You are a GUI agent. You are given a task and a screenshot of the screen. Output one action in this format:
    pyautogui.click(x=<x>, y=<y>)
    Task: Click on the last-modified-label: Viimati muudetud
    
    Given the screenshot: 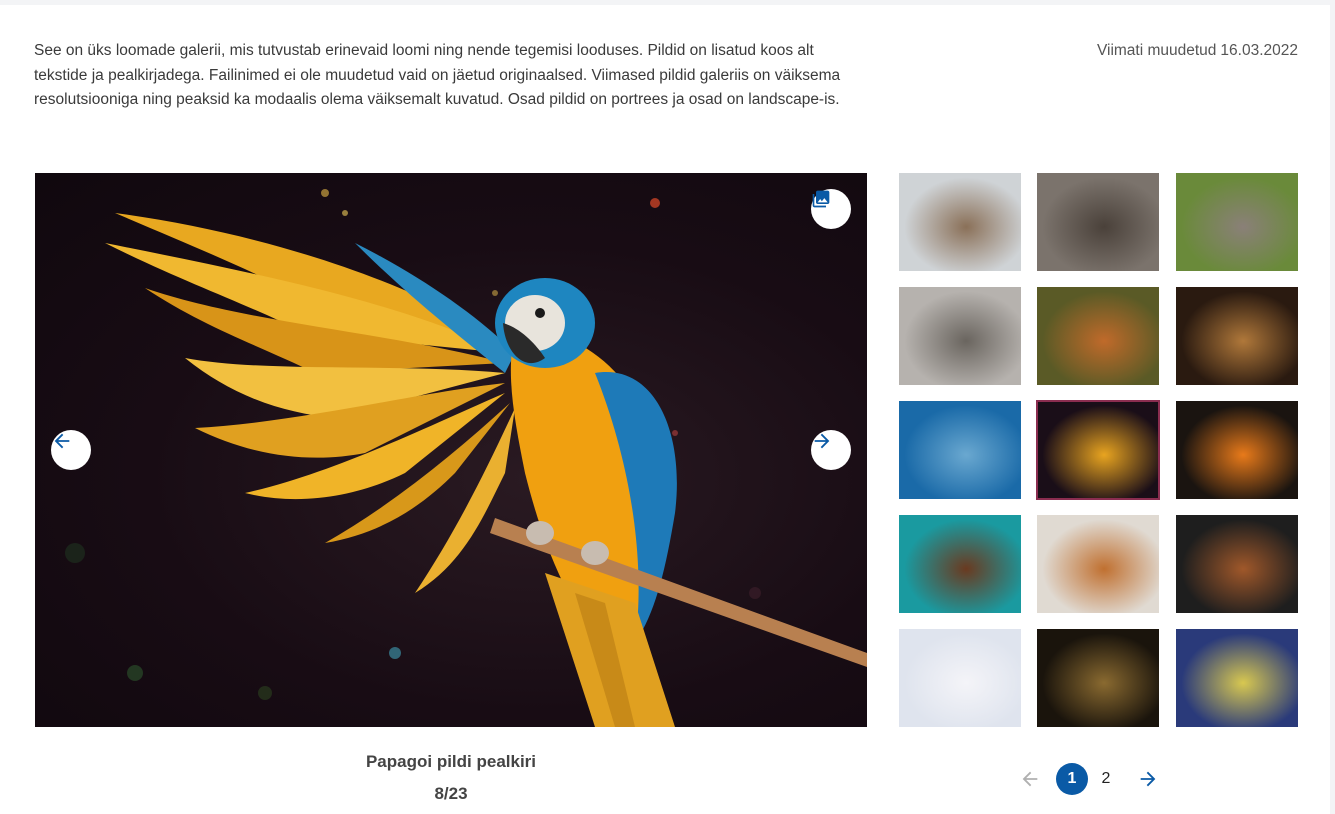 What is the action you would take?
    pyautogui.click(x=1156, y=50)
    